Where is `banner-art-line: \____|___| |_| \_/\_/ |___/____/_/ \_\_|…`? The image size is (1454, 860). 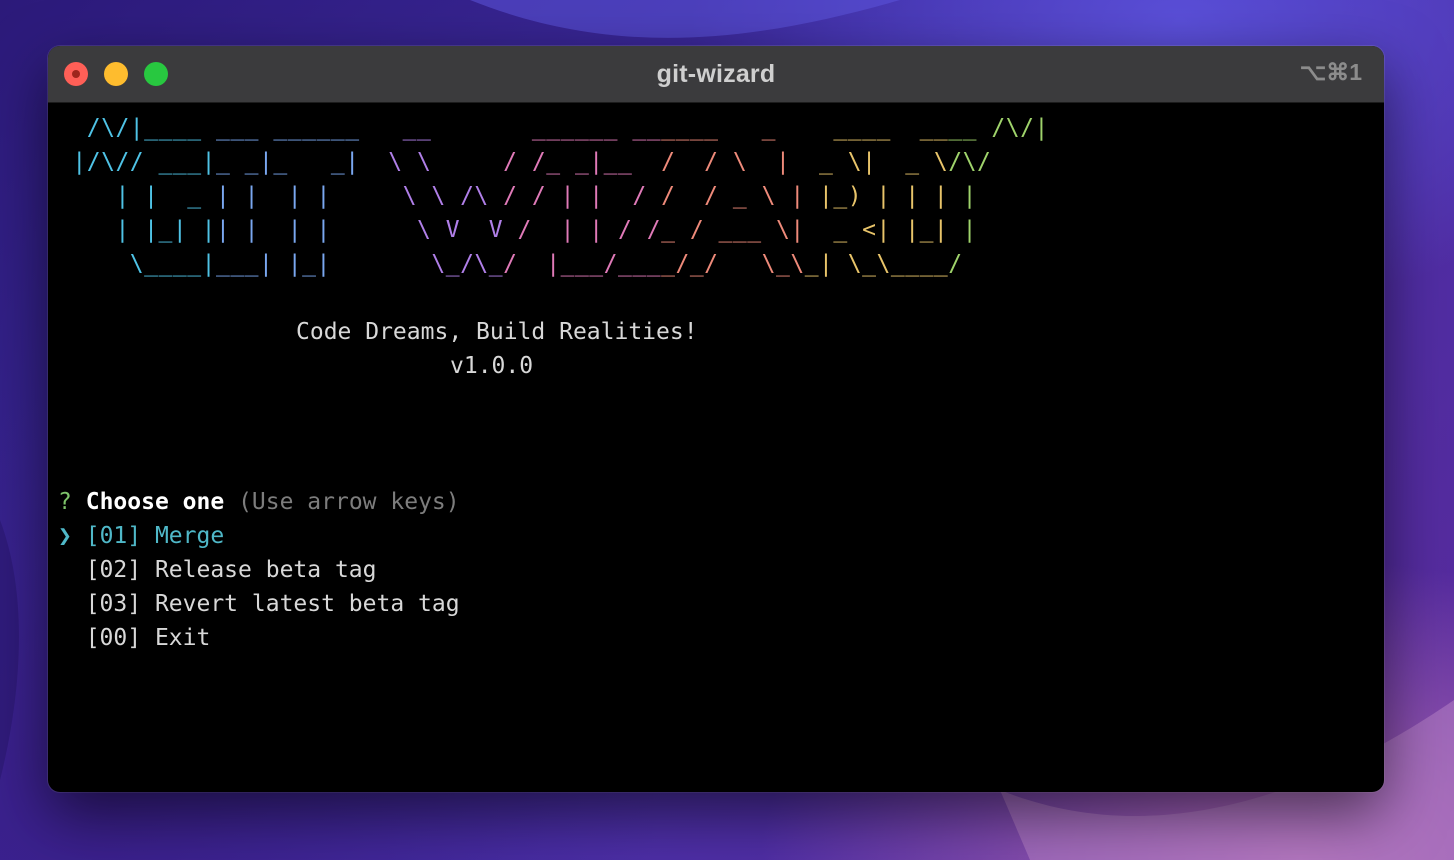 banner-art-line: \____|___| |_| \_/\_/ |___/____/_/ \_\_|… is located at coordinates (546, 264).